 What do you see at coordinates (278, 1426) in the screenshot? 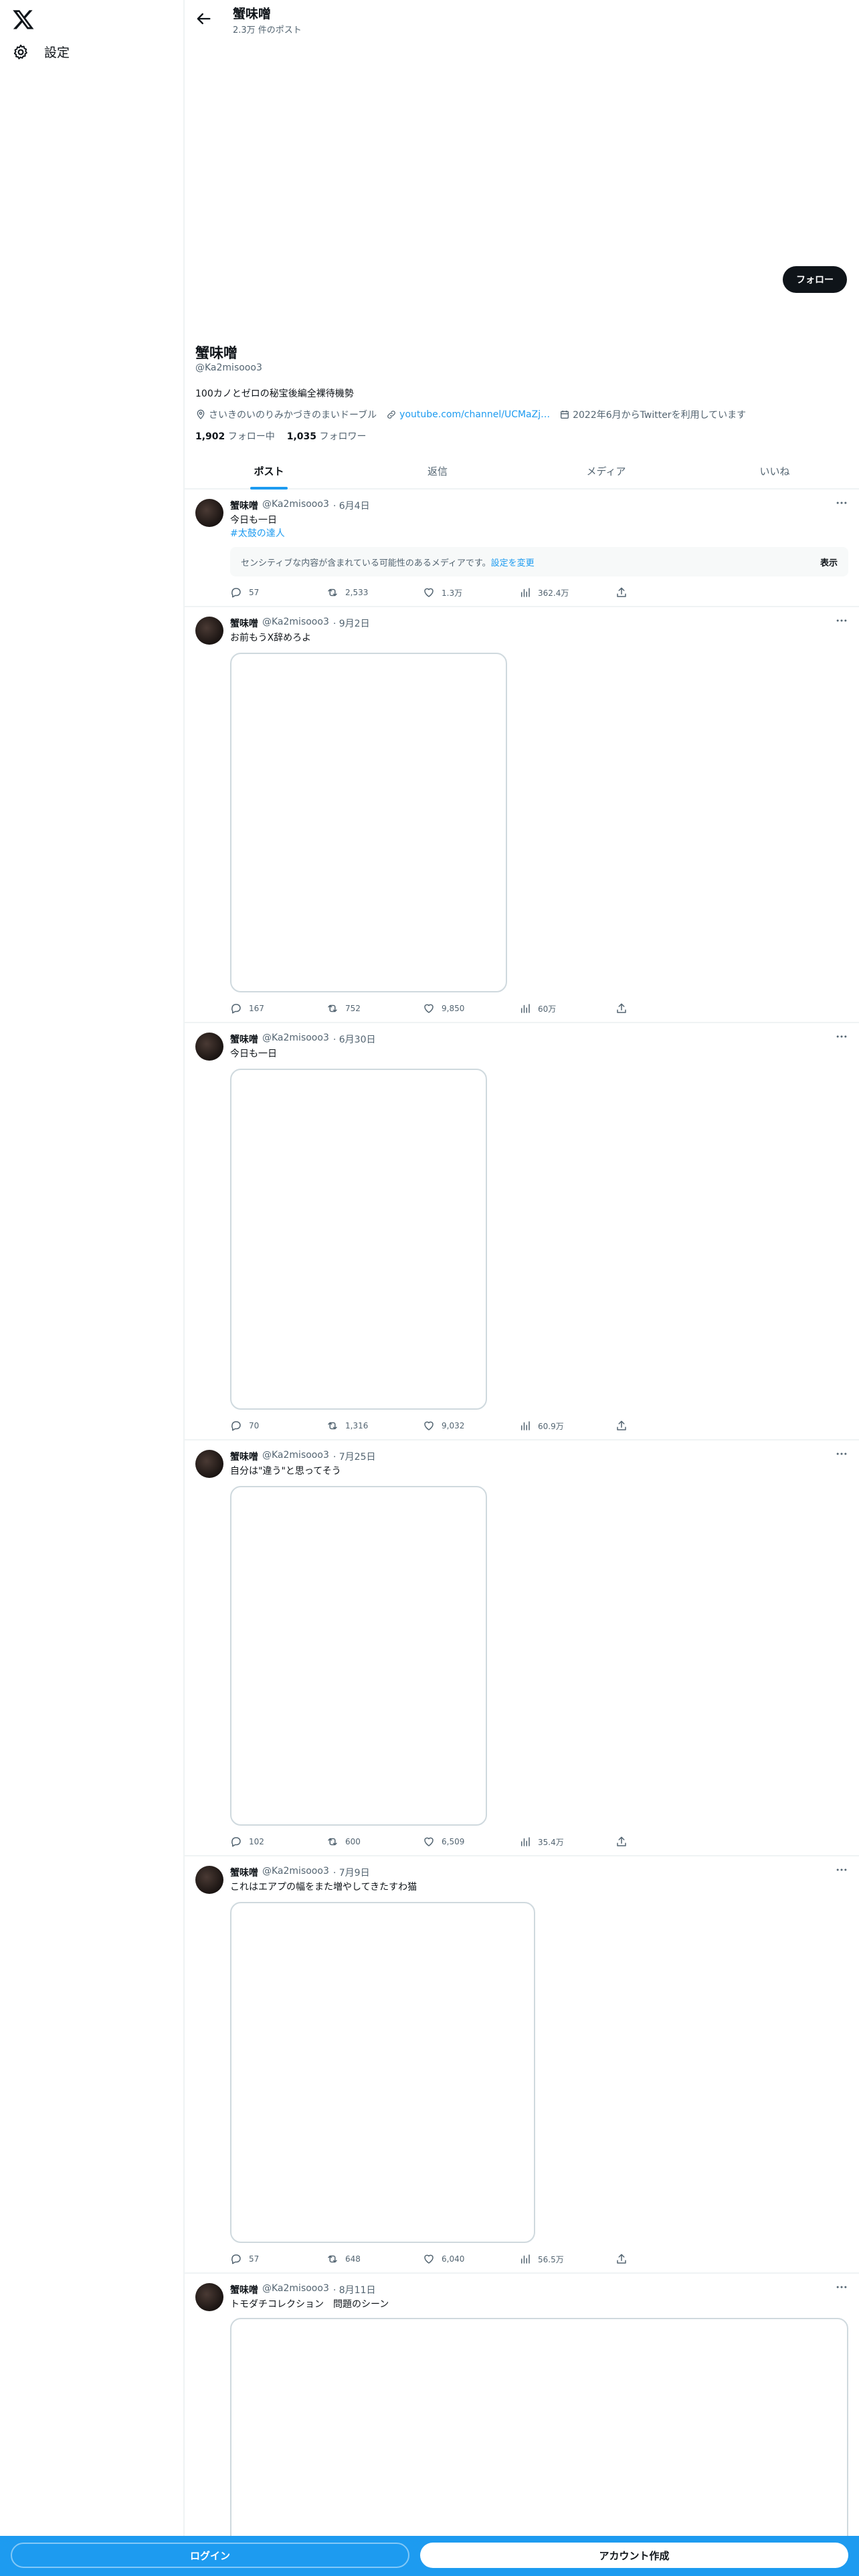
I see `reply-button: 70` at bounding box center [278, 1426].